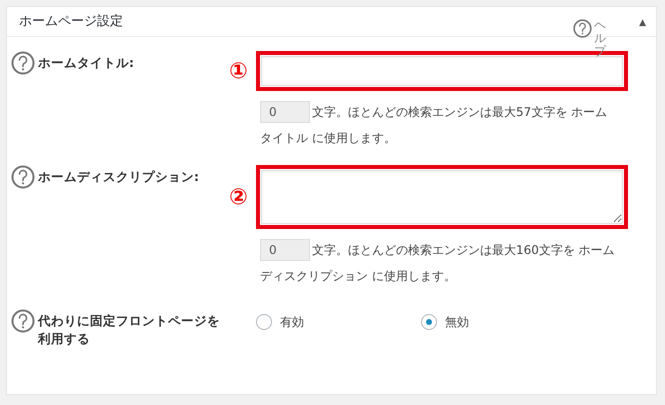 This screenshot has width=665, height=405. What do you see at coordinates (457, 322) in the screenshot?
I see `radio-label: 無効` at bounding box center [457, 322].